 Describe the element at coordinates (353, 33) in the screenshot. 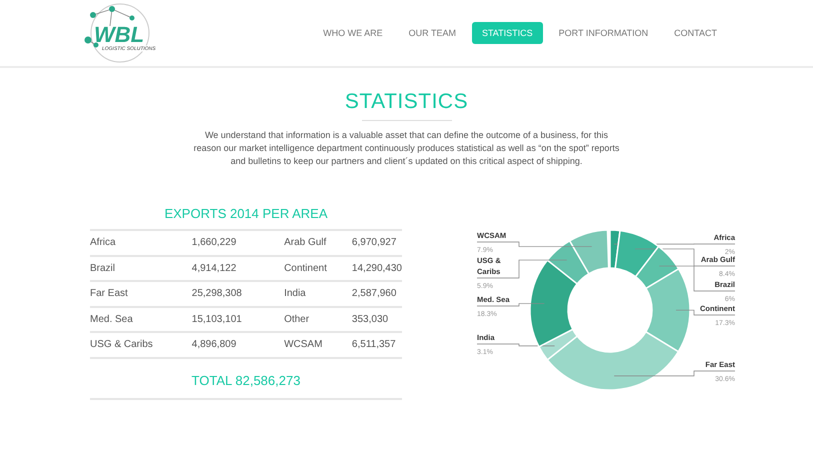

I see `nav-tab: WHO WE ARE` at that location.